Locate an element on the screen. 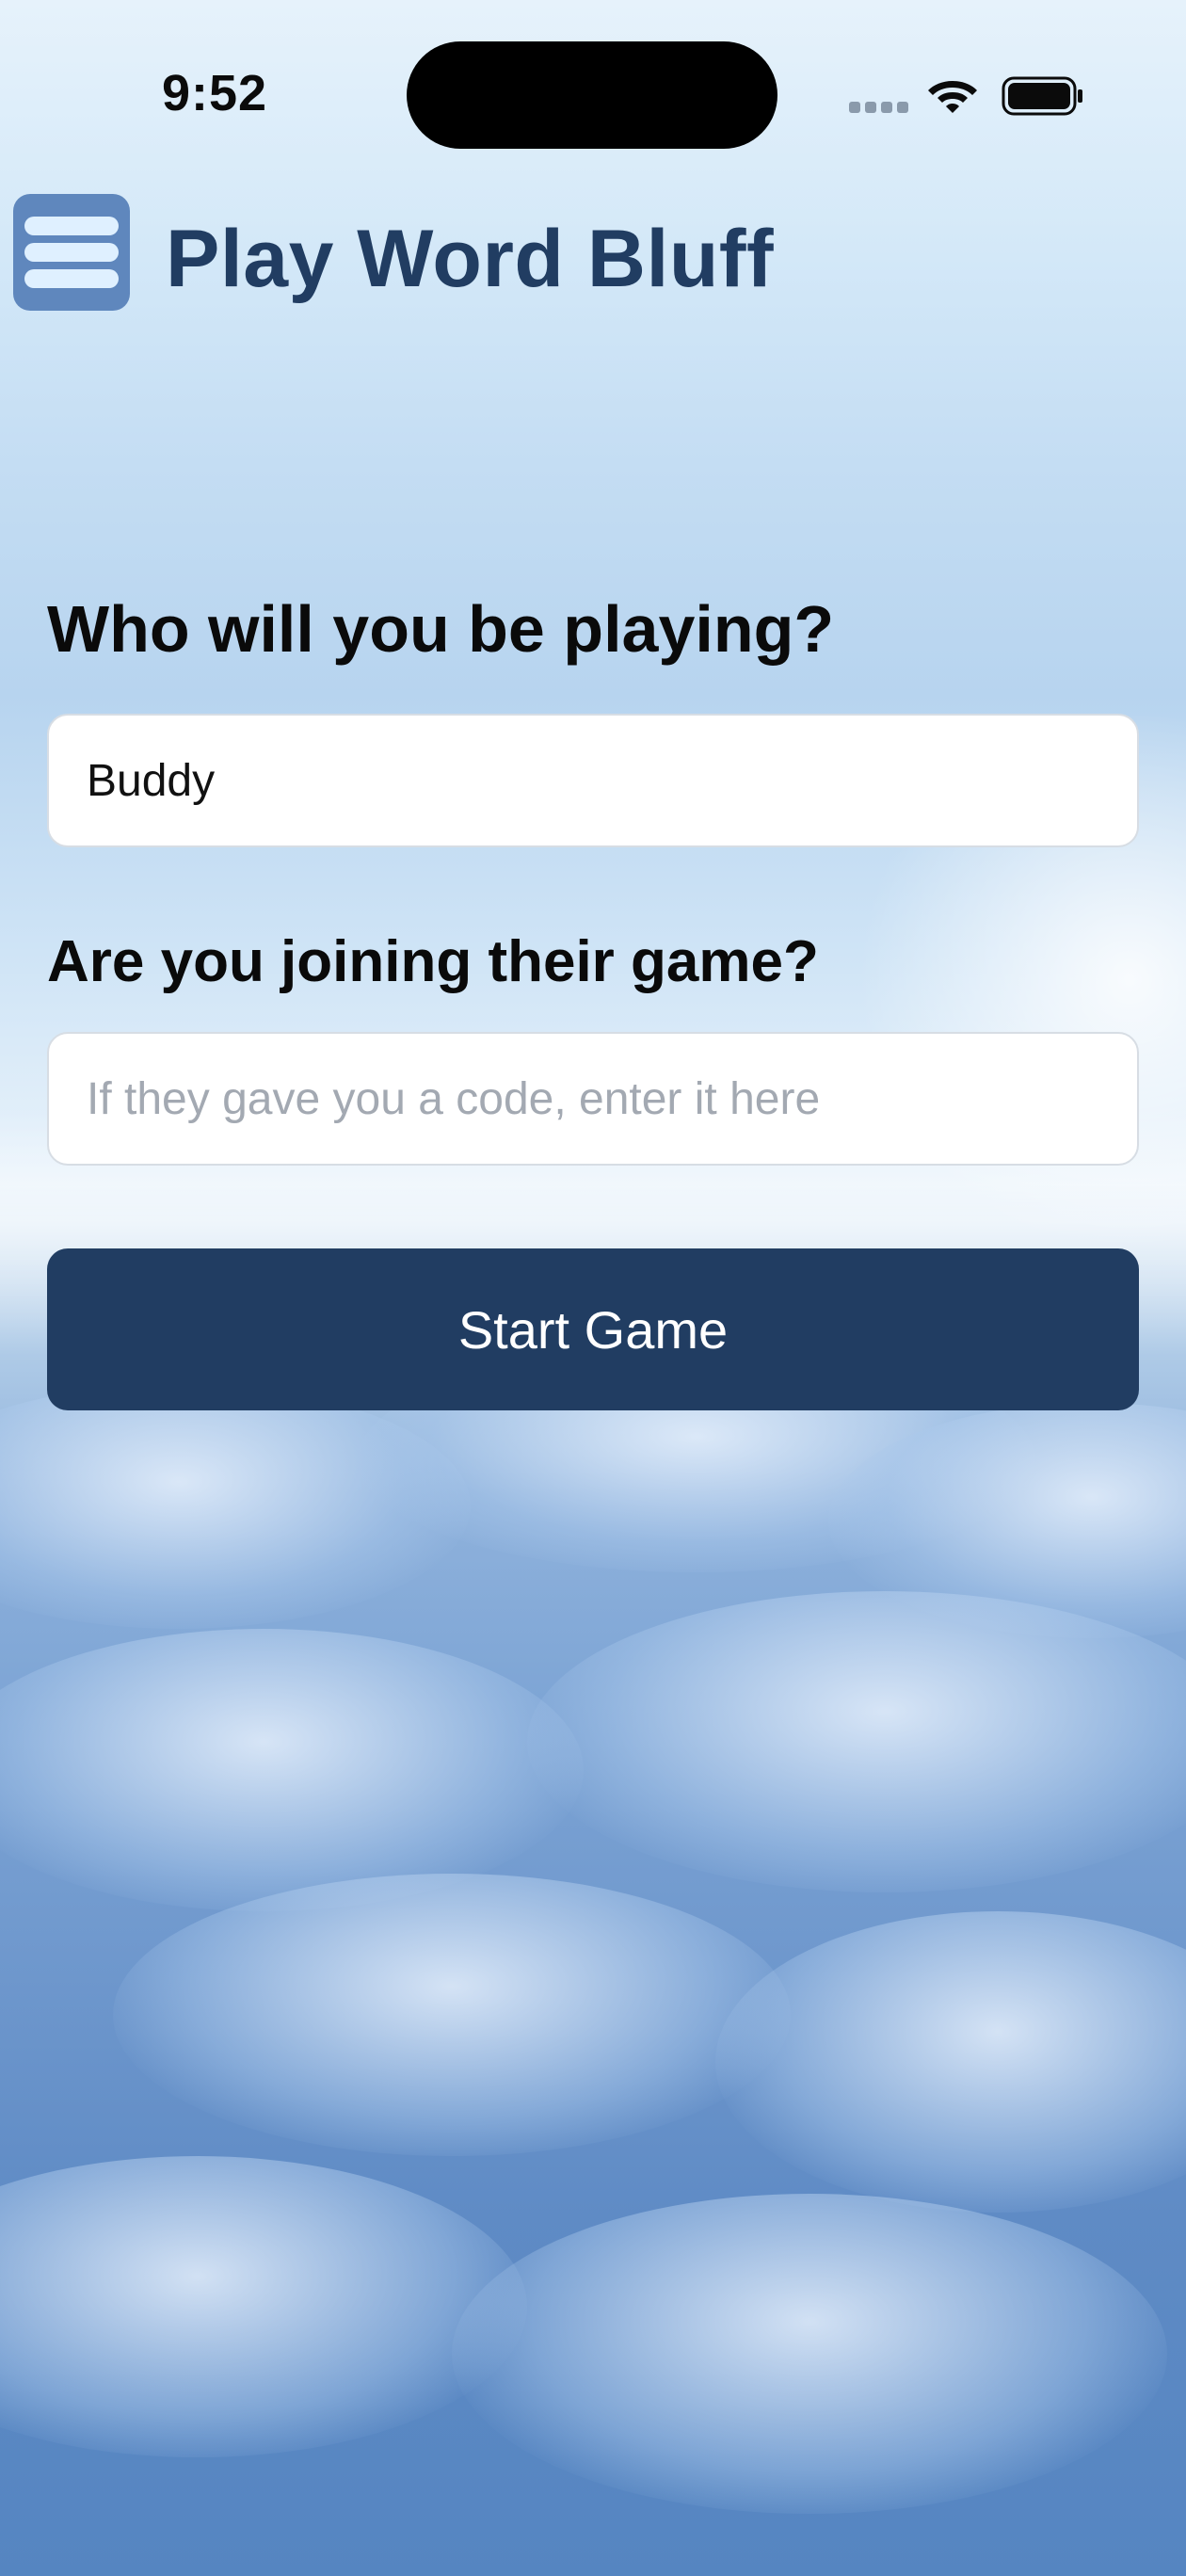 This screenshot has width=1186, height=2576. status-time: 9:52 is located at coordinates (215, 93).